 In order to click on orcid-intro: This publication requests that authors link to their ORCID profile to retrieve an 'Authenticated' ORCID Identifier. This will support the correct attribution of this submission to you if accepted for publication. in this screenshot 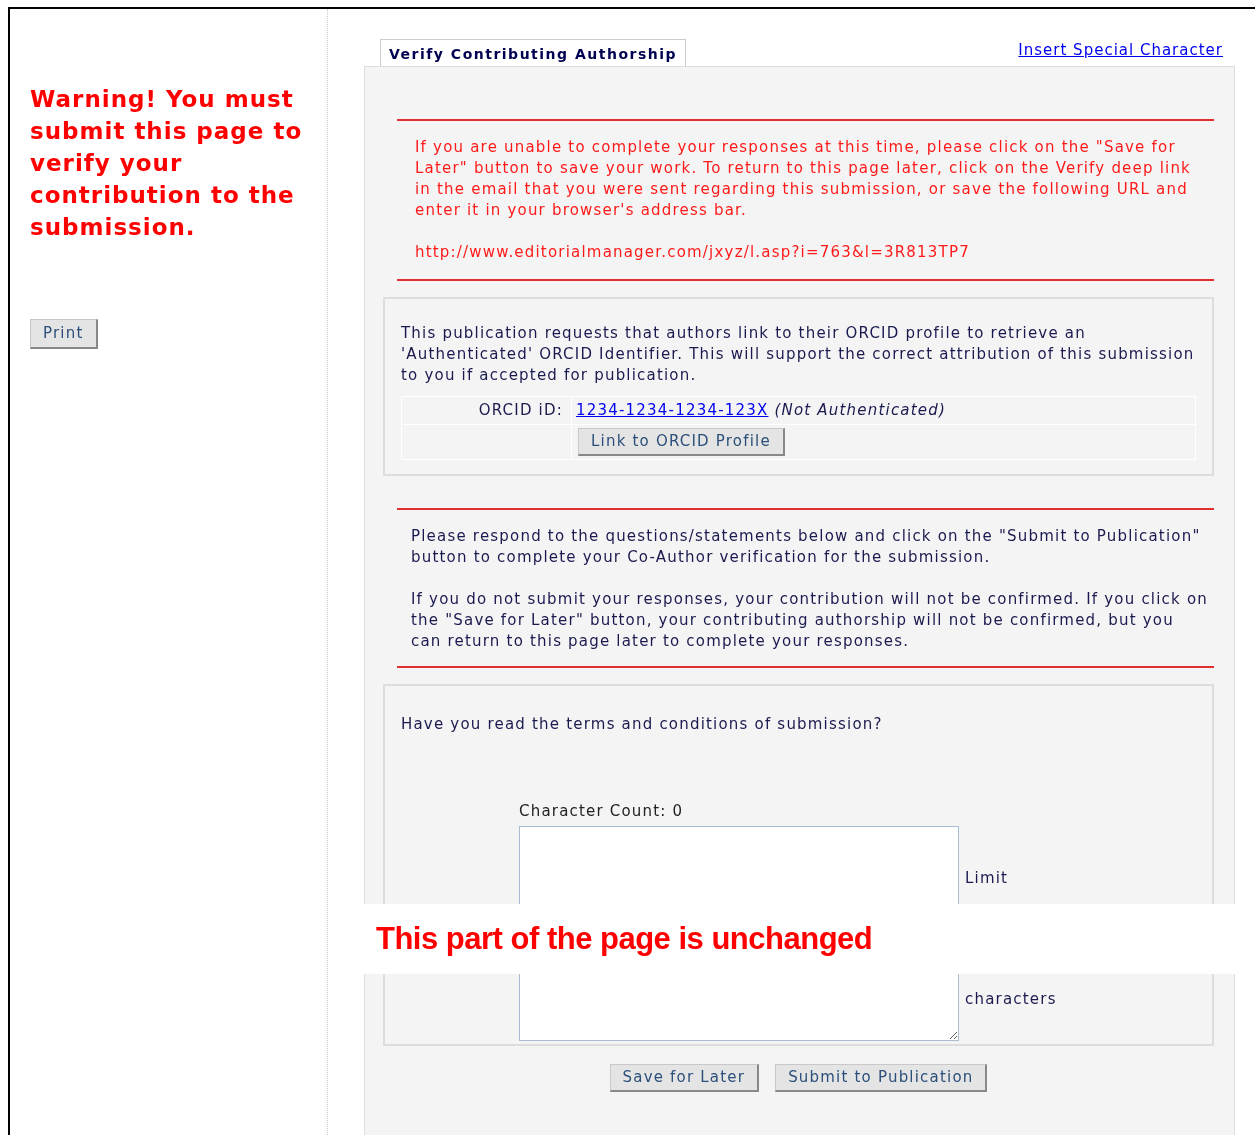, I will do `click(798, 354)`.